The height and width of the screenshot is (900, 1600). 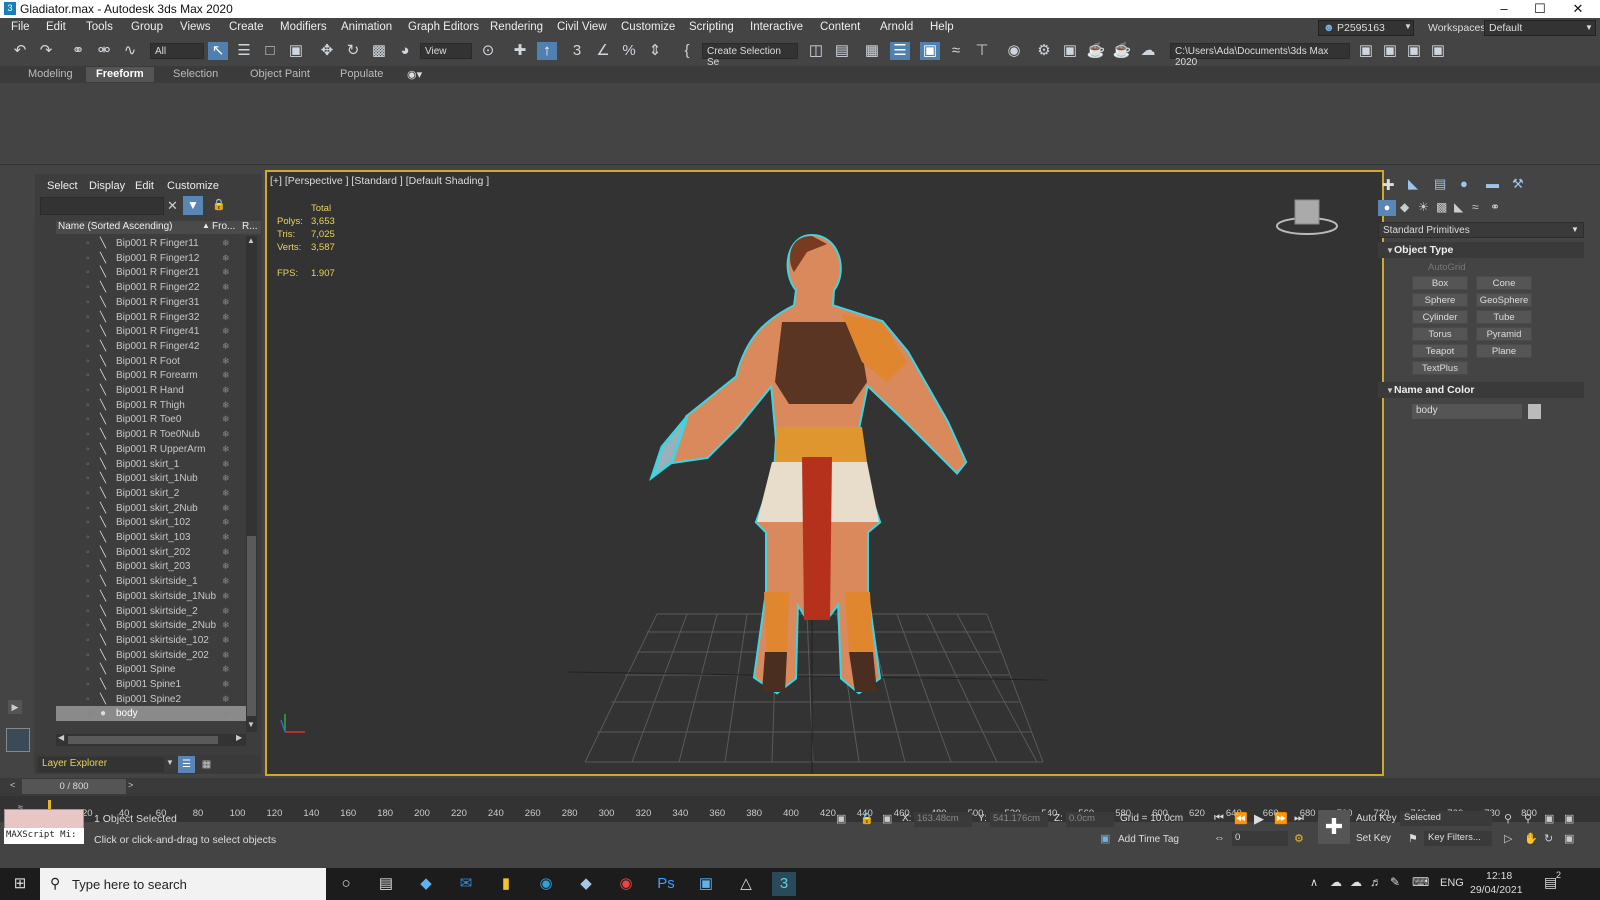 I want to click on modify-tab-icon: ◣, so click(x=1413, y=184).